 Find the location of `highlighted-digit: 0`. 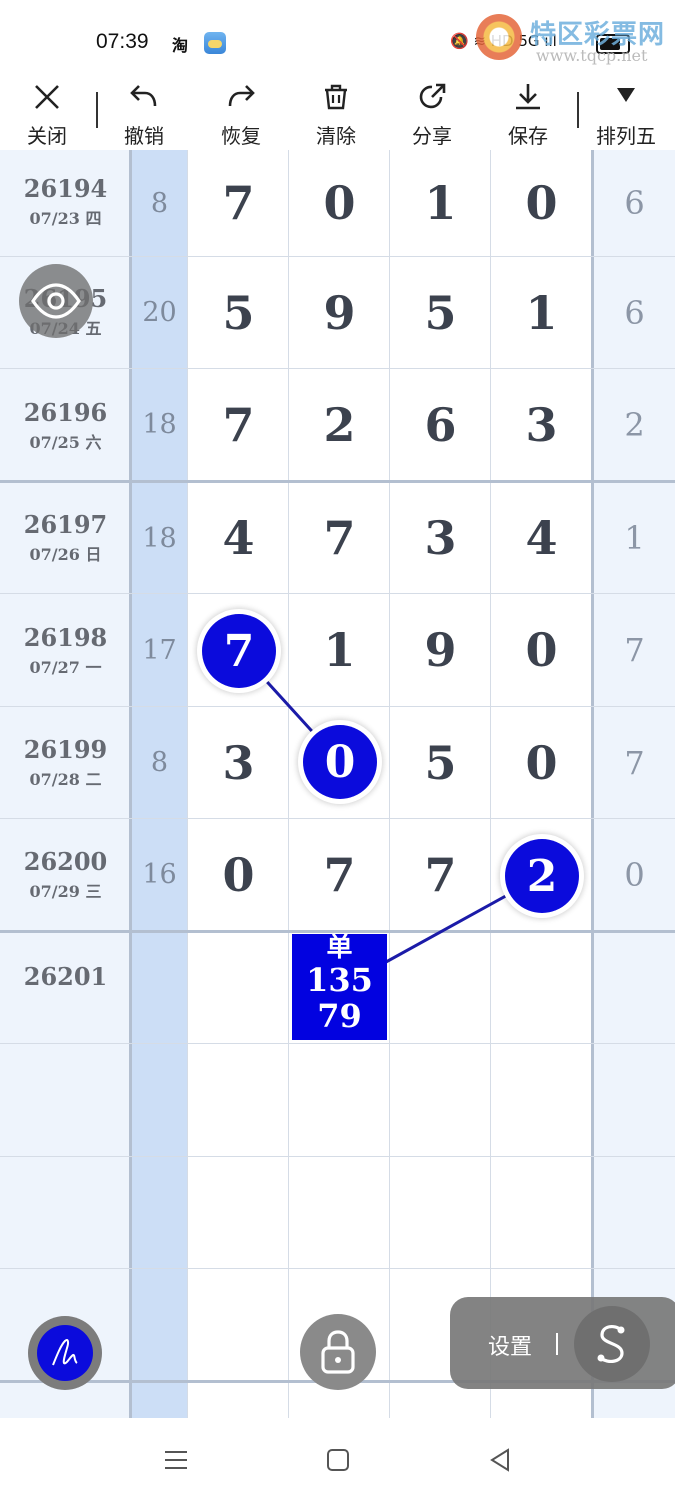

highlighted-digit: 0 is located at coordinates (340, 762).